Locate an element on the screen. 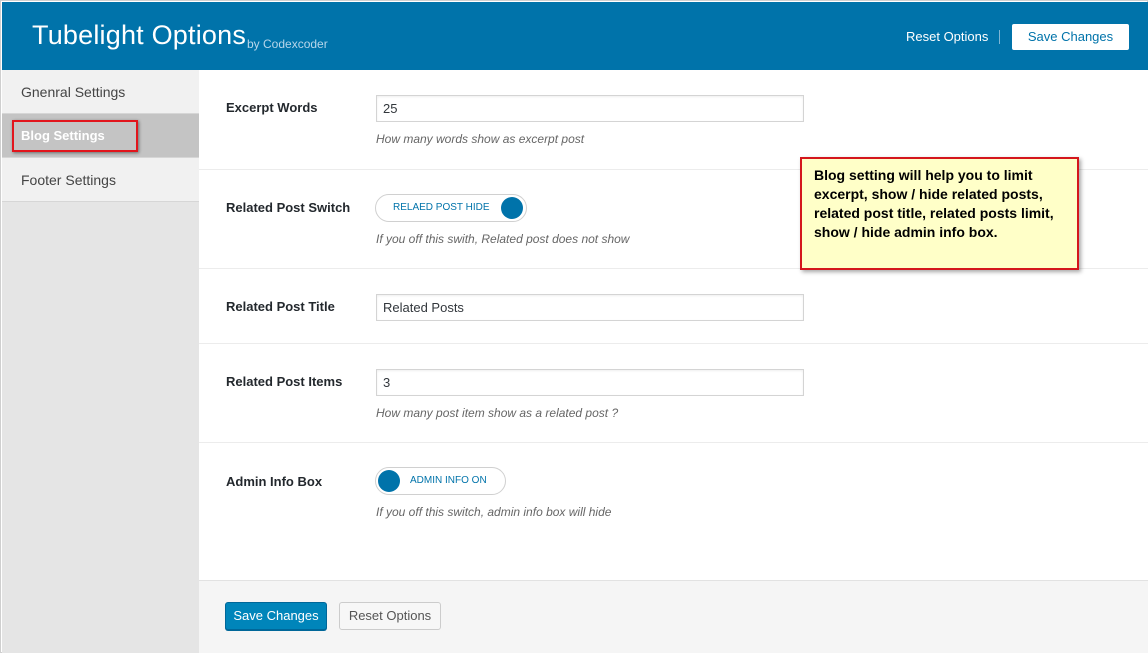 This screenshot has width=1148, height=653. admin-info-box-label: Admin Info Box is located at coordinates (274, 481).